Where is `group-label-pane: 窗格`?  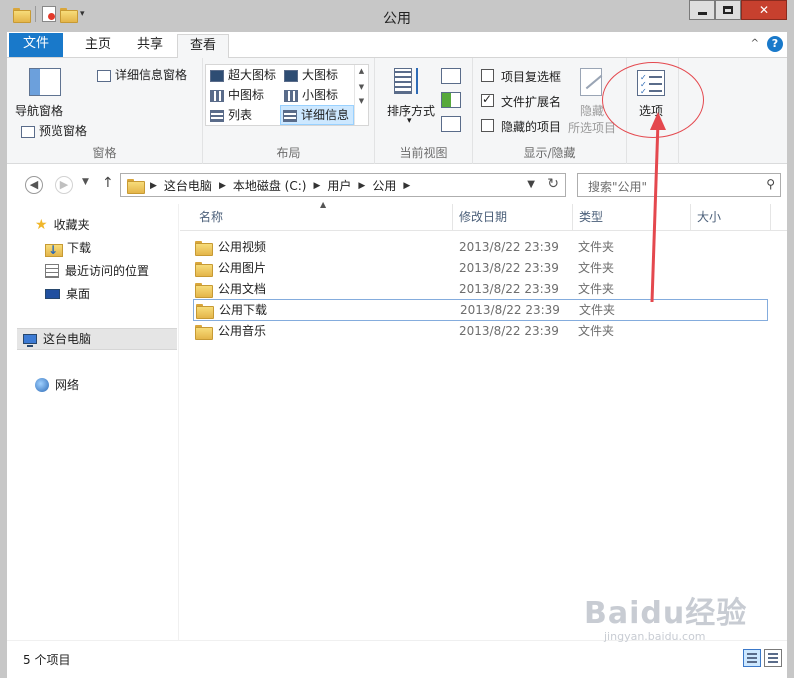
group-label-pane: 窗格 is located at coordinates (104, 153).